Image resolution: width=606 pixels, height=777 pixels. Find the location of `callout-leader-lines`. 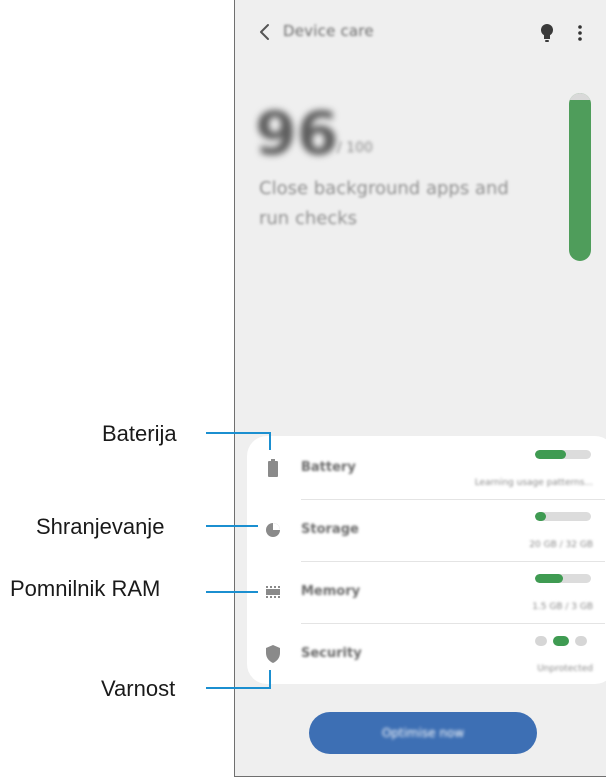

callout-leader-lines is located at coordinates (238, 560).